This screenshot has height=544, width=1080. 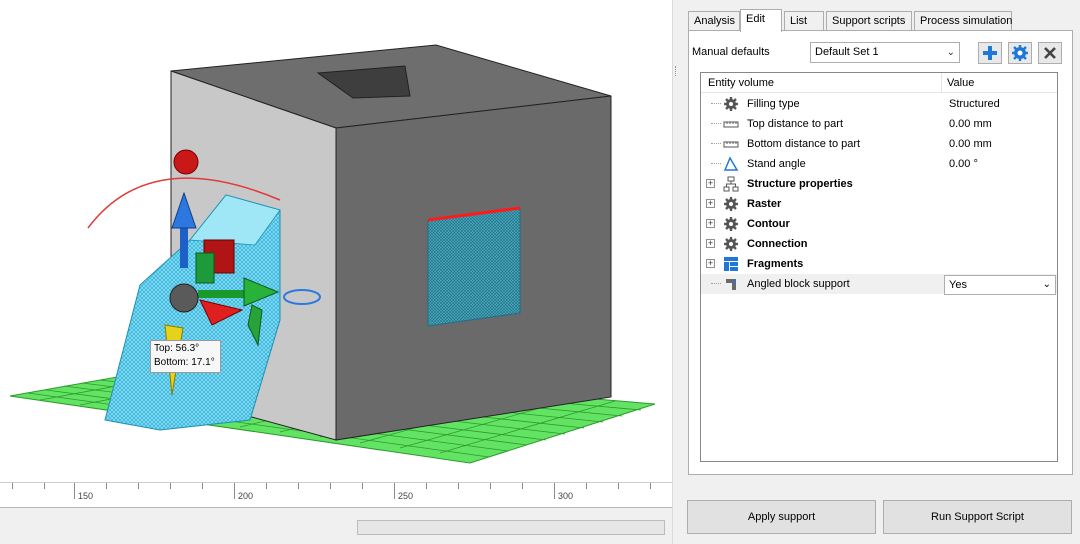 I want to click on tree-row-bottom-distance: Bottom distance to part 0.00 mm, so click(x=879, y=144).